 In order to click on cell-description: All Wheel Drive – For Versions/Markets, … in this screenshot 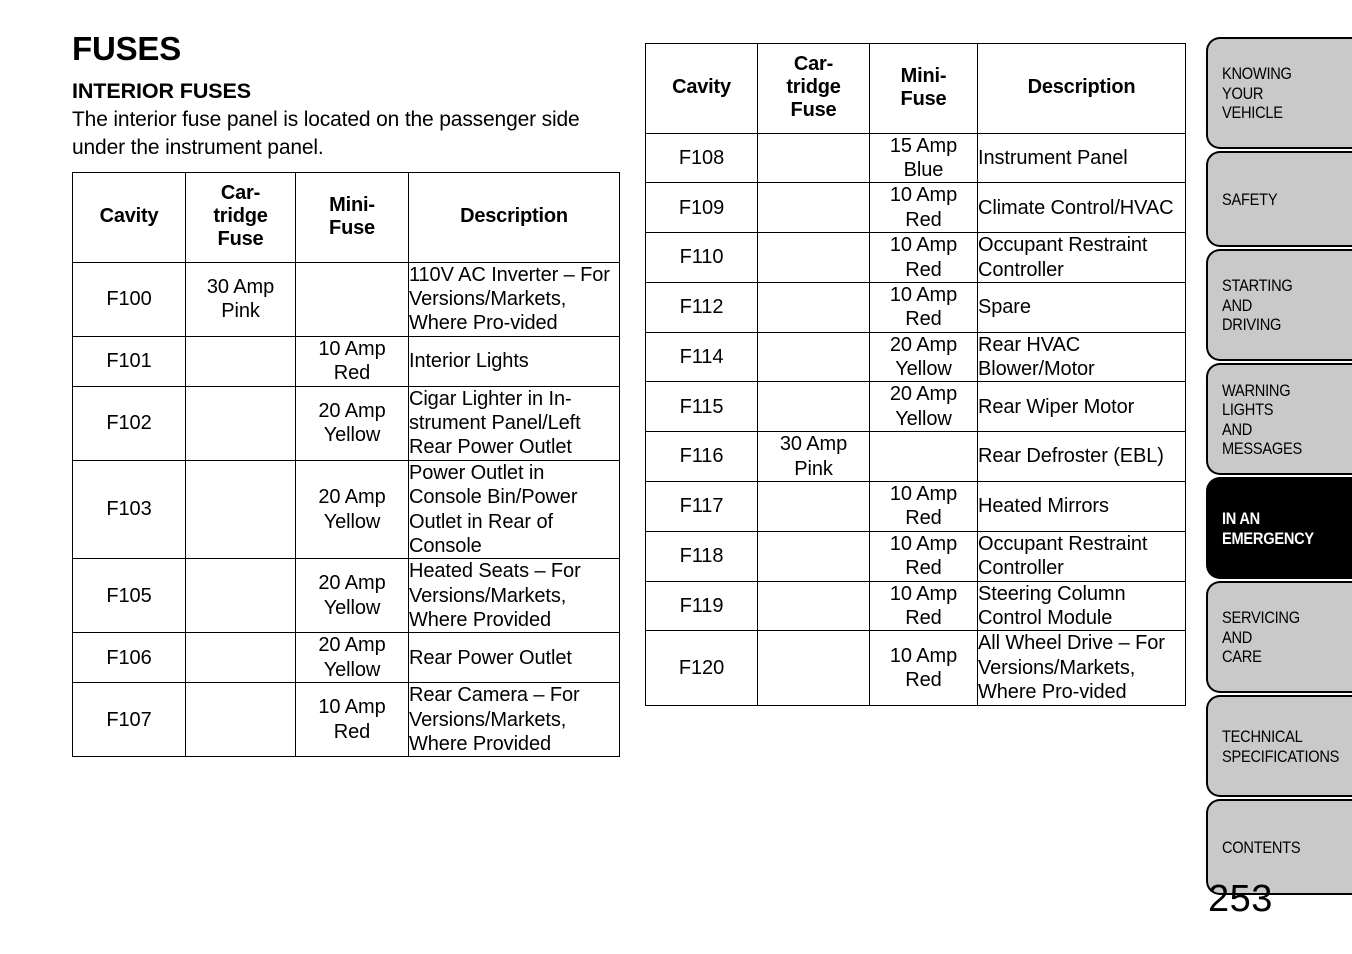, I will do `click(1081, 668)`.